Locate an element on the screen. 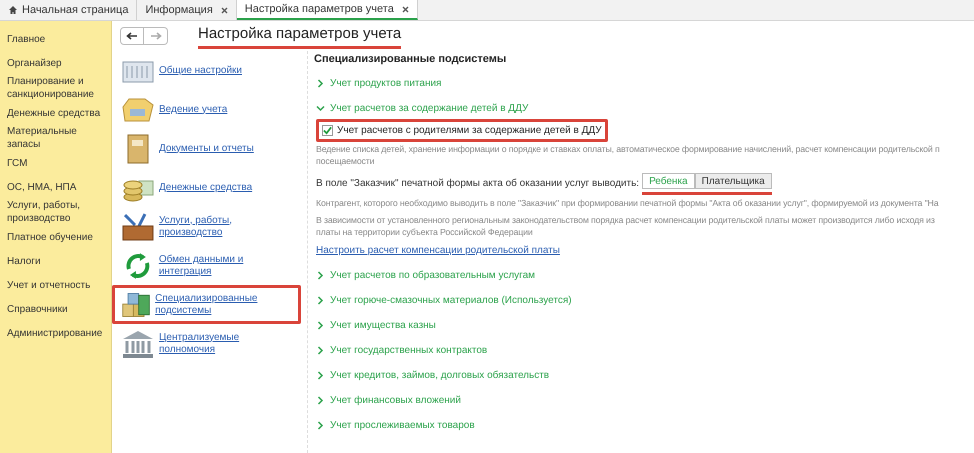 The height and width of the screenshot is (453, 974). sidebar-item: Налоги is located at coordinates (55, 261).